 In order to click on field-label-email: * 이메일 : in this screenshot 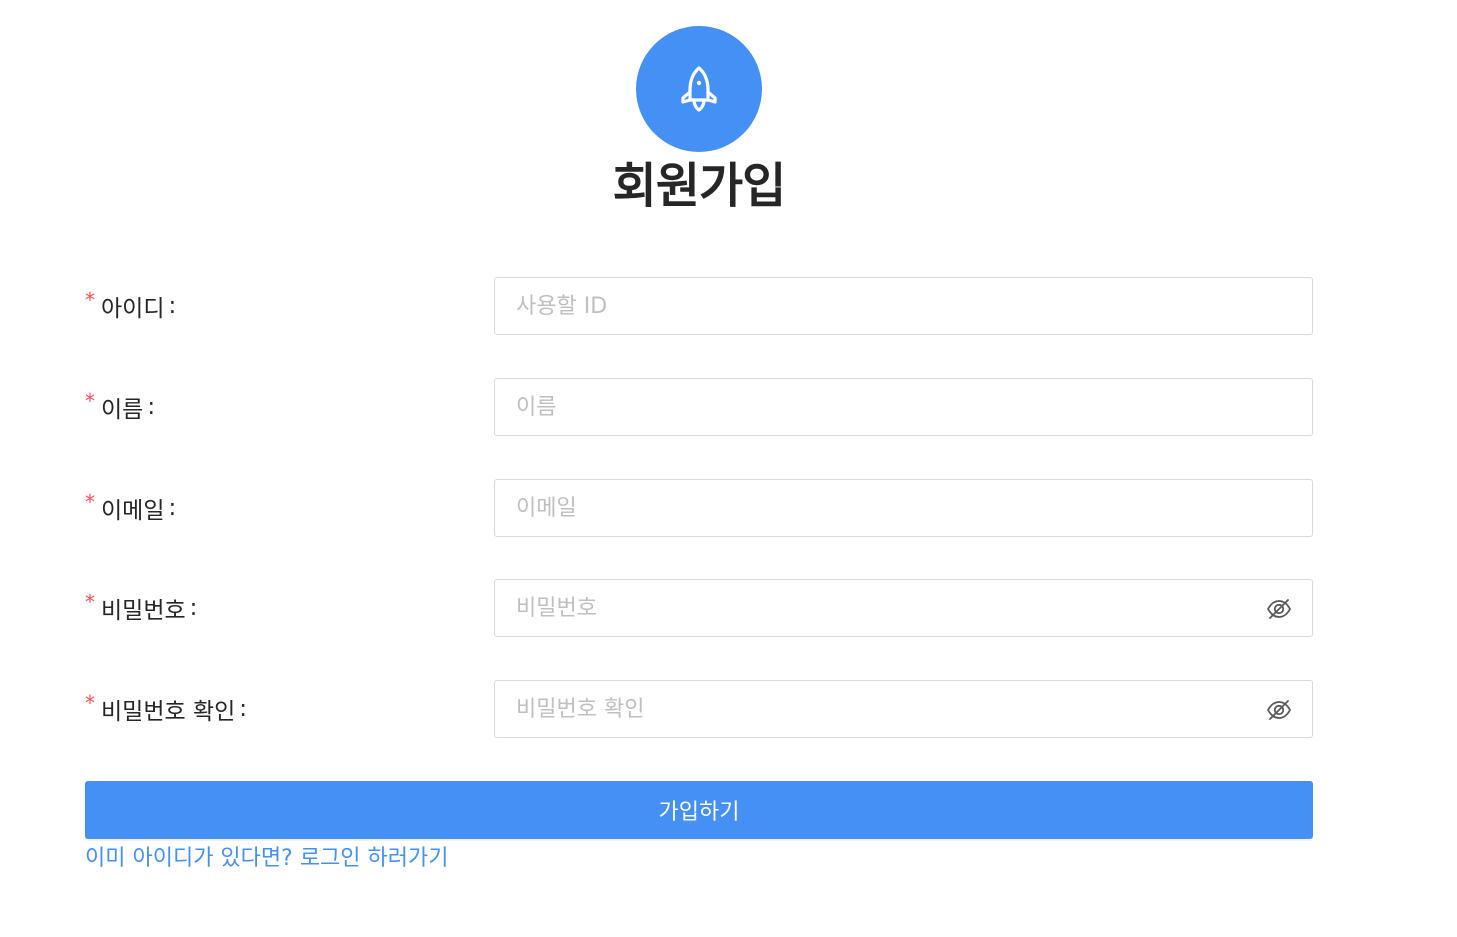, I will do `click(130, 508)`.